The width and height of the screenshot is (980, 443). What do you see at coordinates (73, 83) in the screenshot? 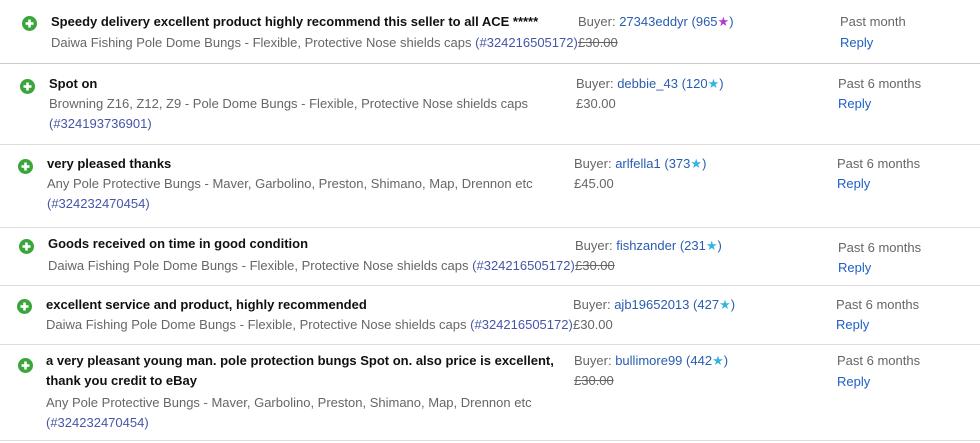
I see `feedback-comment: Spot on` at bounding box center [73, 83].